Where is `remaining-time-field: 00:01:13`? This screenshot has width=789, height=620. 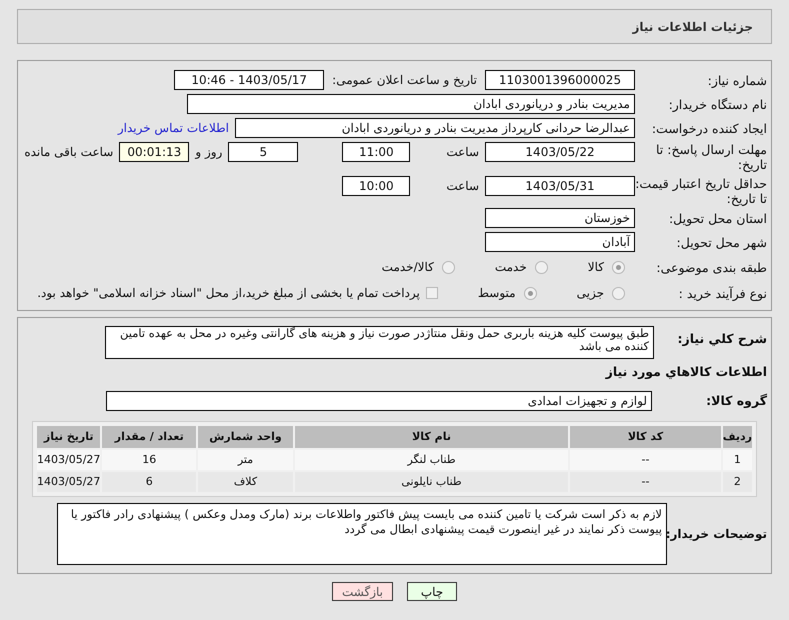 remaining-time-field: 00:01:13 is located at coordinates (154, 152).